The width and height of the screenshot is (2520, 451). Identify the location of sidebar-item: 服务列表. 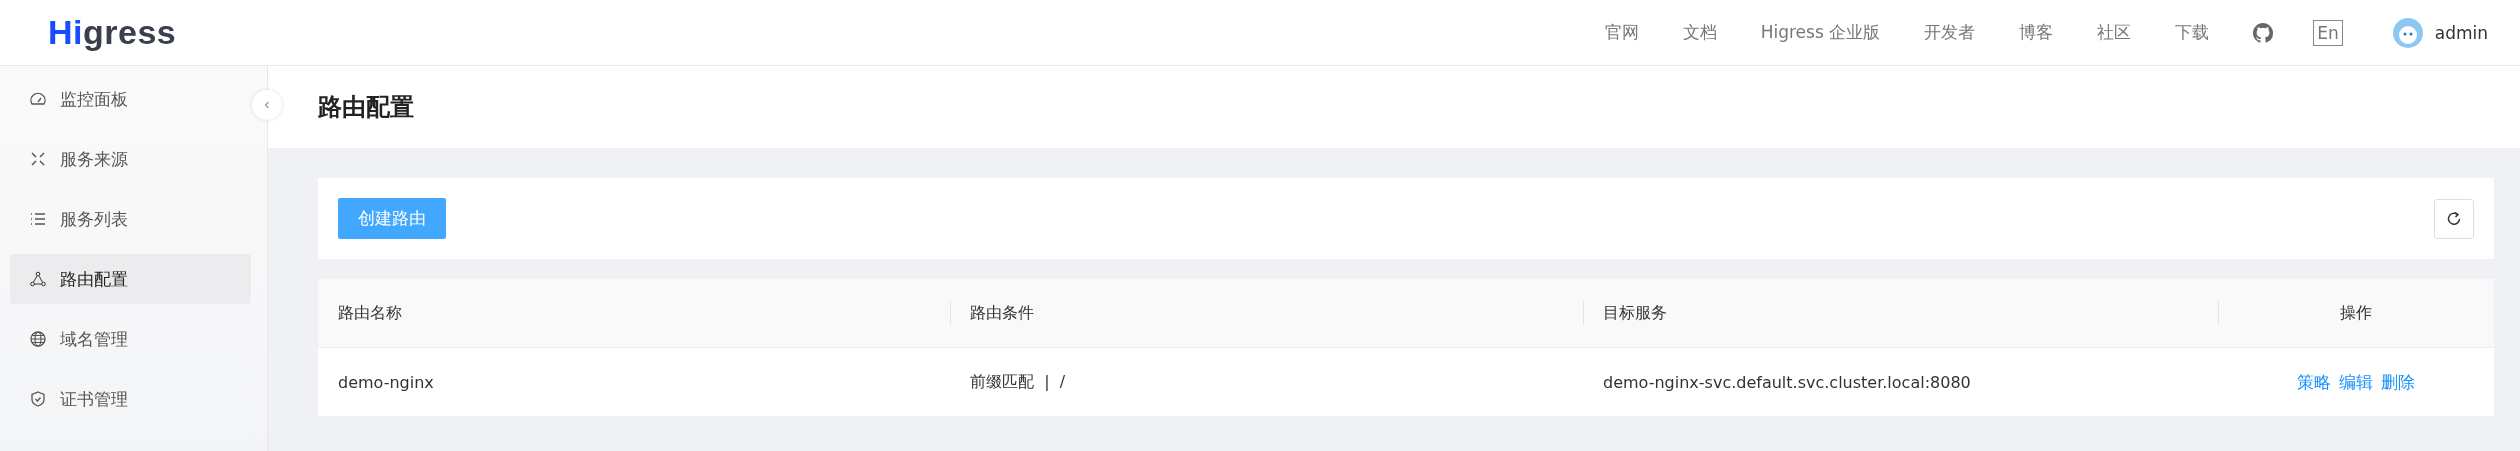
(130, 219).